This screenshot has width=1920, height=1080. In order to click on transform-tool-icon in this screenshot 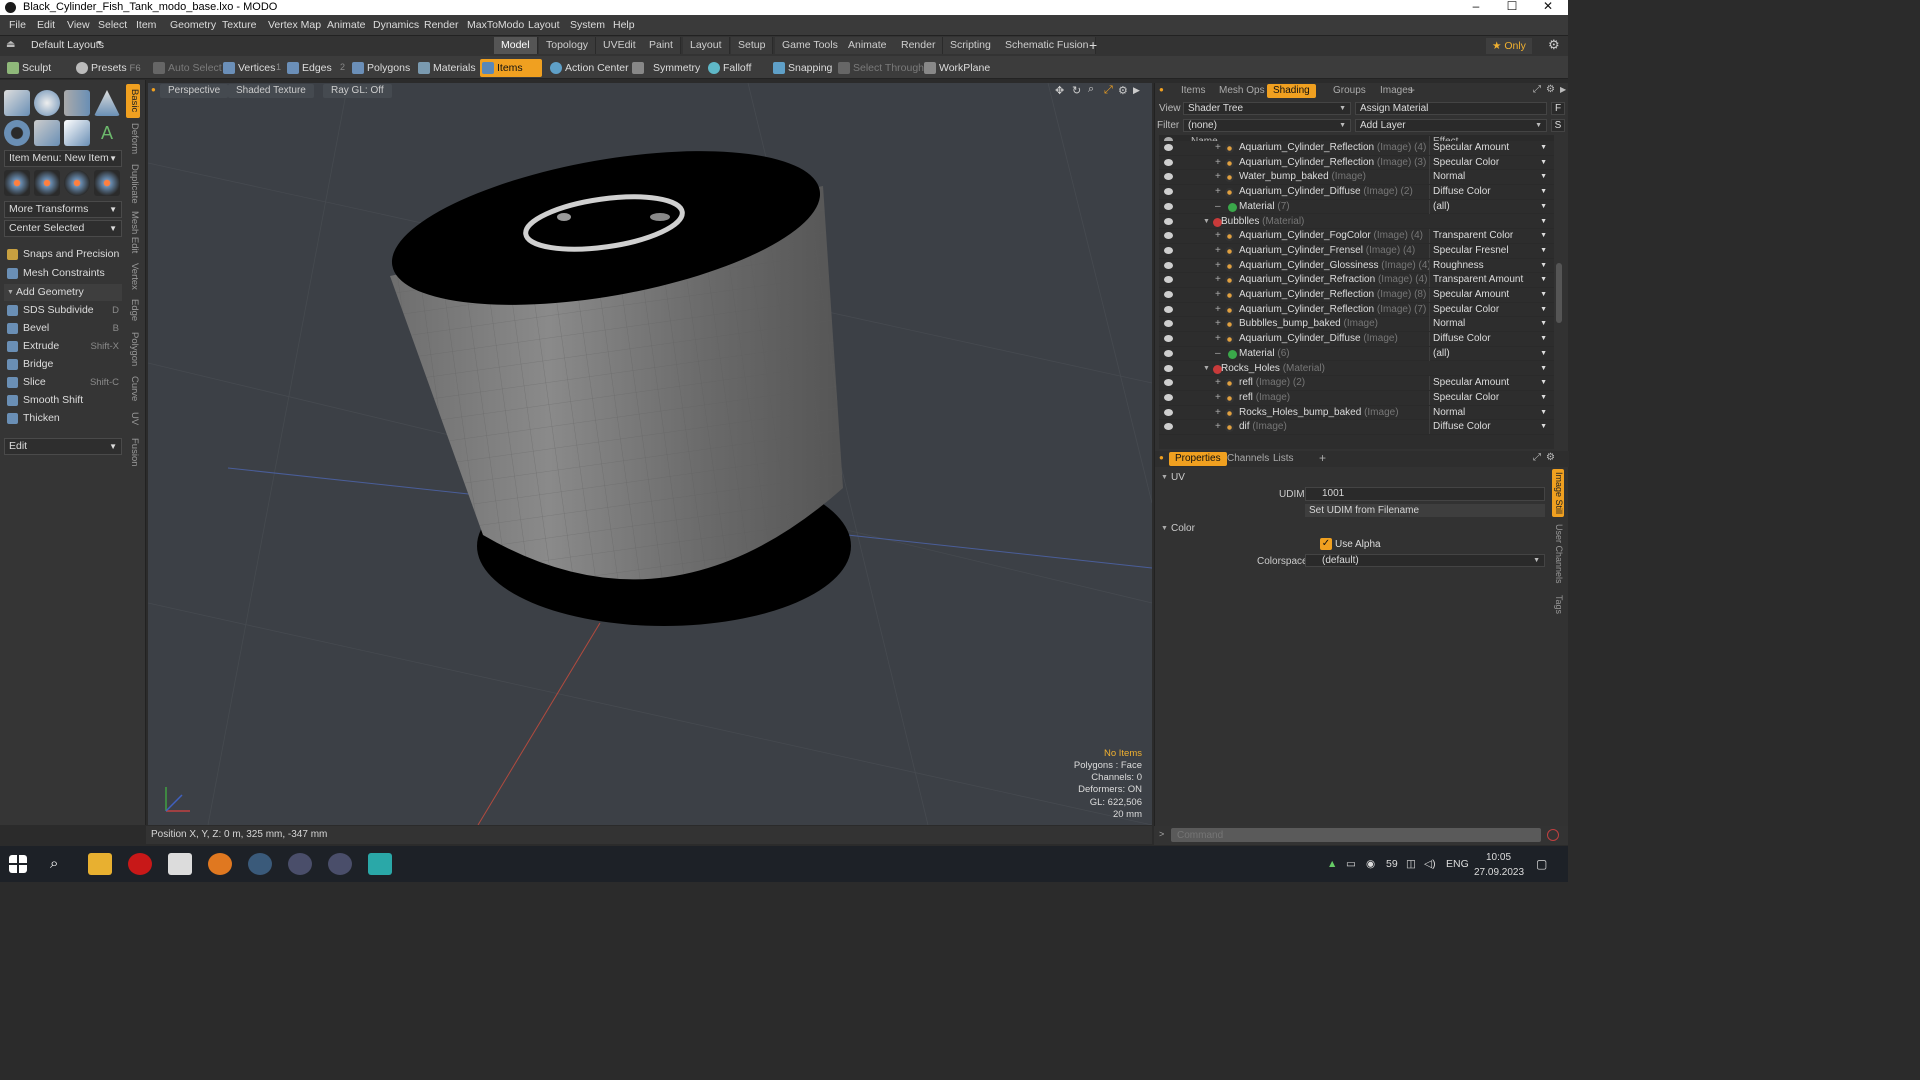, I will do `click(47, 183)`.